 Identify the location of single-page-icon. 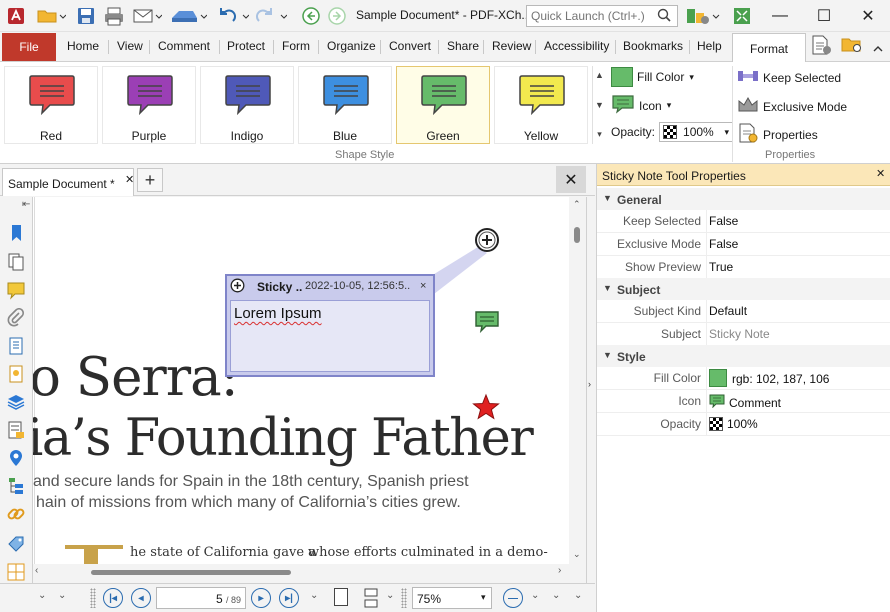
(341, 597).